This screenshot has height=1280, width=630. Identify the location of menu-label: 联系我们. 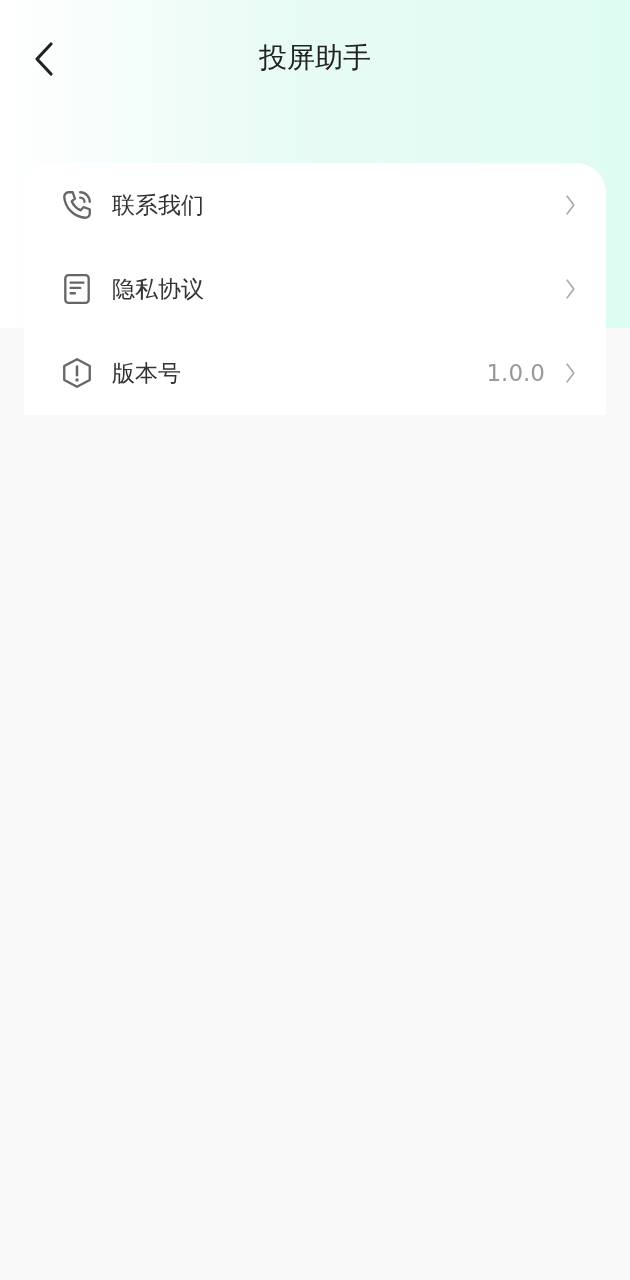
(158, 205).